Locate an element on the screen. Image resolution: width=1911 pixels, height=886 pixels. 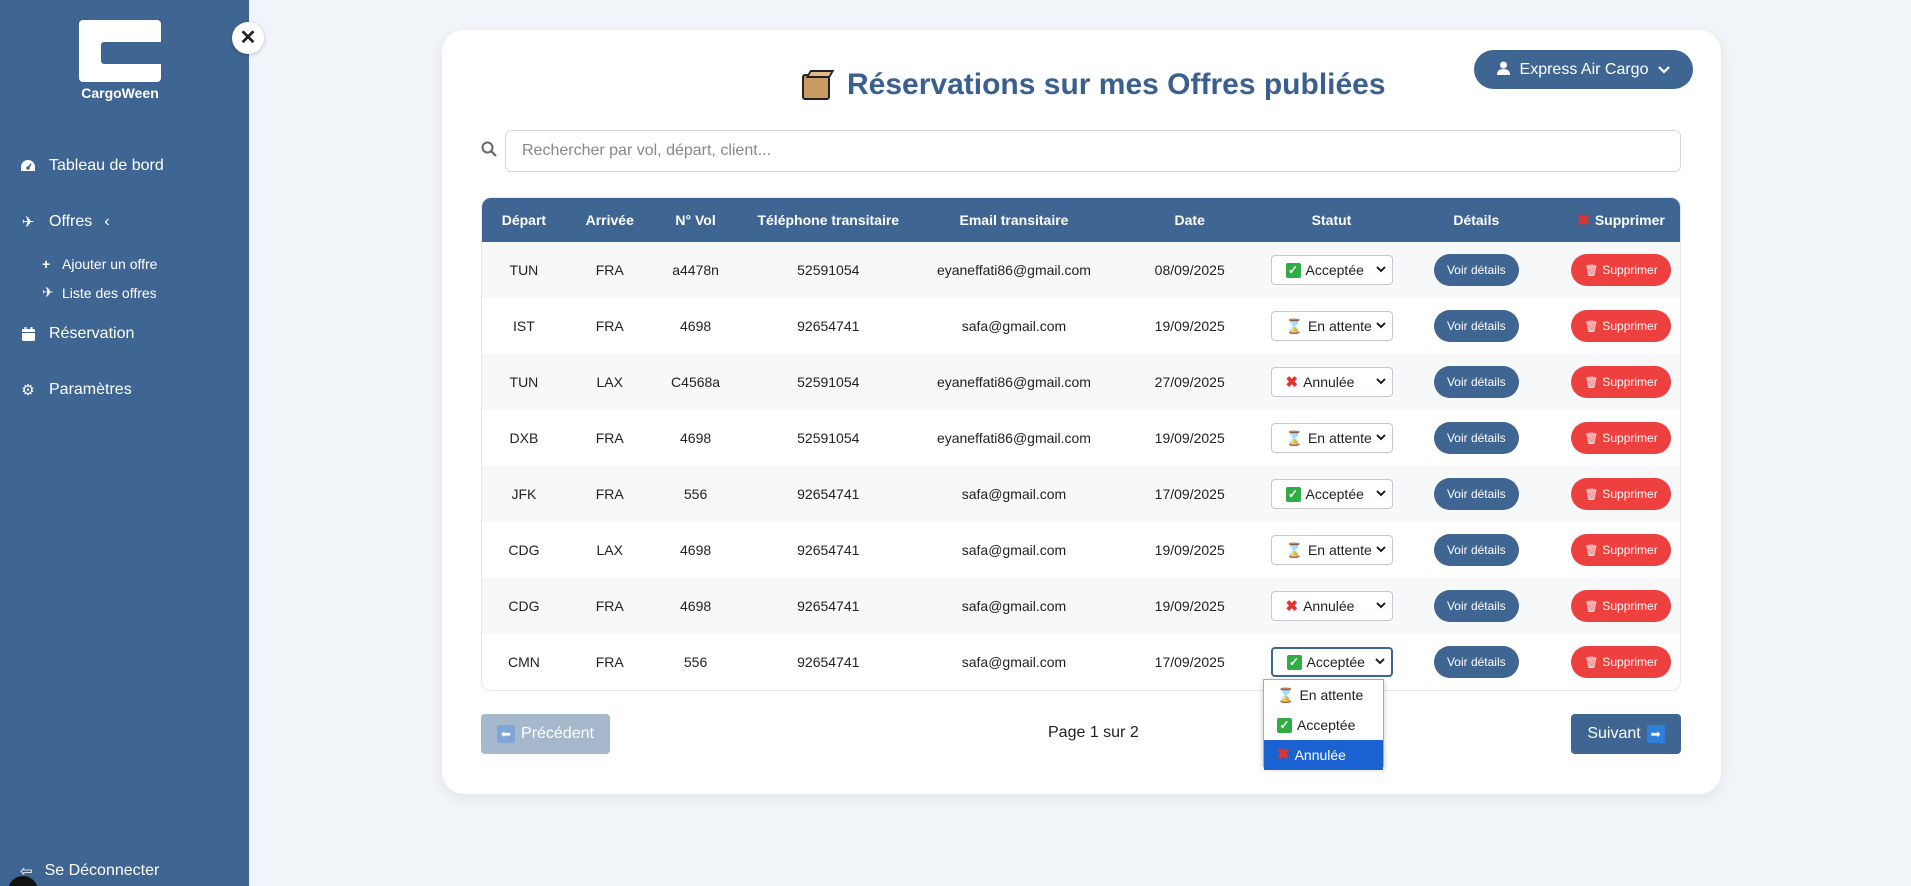
previous-page-button: ⬅ Précédent is located at coordinates (545, 734).